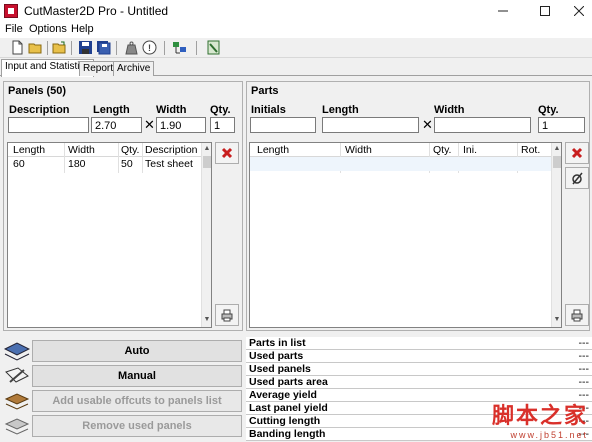 The height and width of the screenshot is (442, 592). Describe the element at coordinates (556, 235) in the screenshot. I see `parts-scrollbar: ▲ ▼` at that location.